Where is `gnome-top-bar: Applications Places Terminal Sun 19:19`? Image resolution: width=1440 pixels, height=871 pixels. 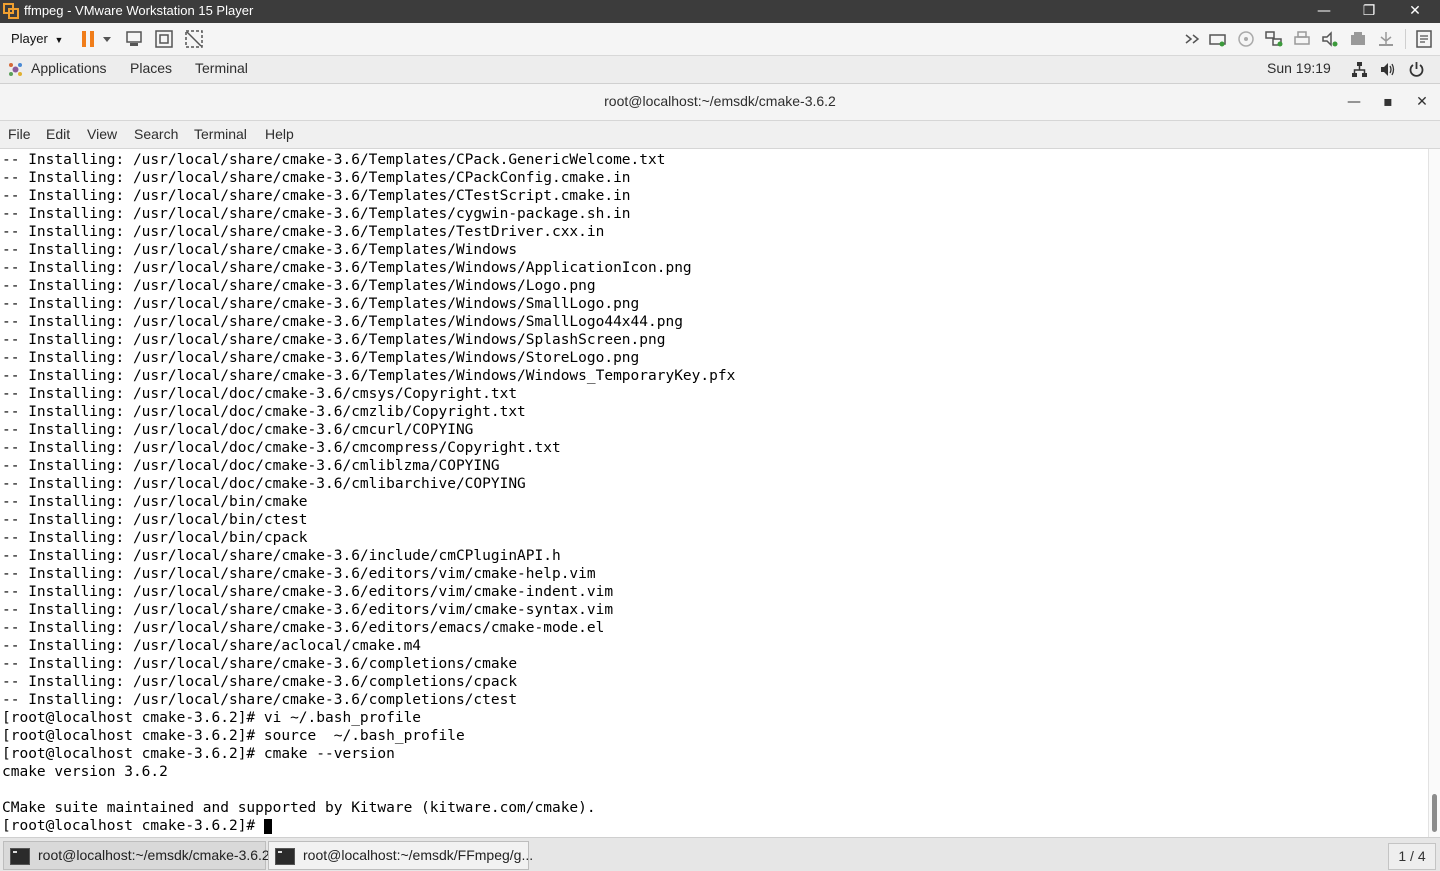 gnome-top-bar: Applications Places Terminal Sun 19:19 is located at coordinates (720, 70).